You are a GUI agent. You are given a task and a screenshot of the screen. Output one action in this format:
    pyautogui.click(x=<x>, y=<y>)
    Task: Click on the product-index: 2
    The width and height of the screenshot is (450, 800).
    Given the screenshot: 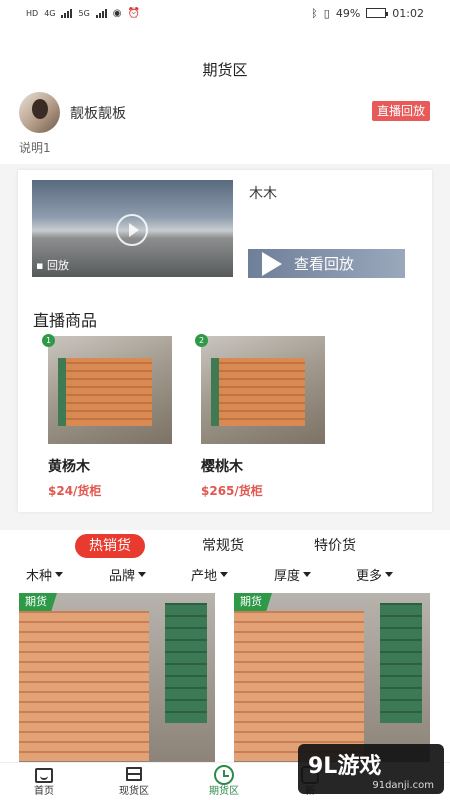 What is the action you would take?
    pyautogui.click(x=201, y=340)
    